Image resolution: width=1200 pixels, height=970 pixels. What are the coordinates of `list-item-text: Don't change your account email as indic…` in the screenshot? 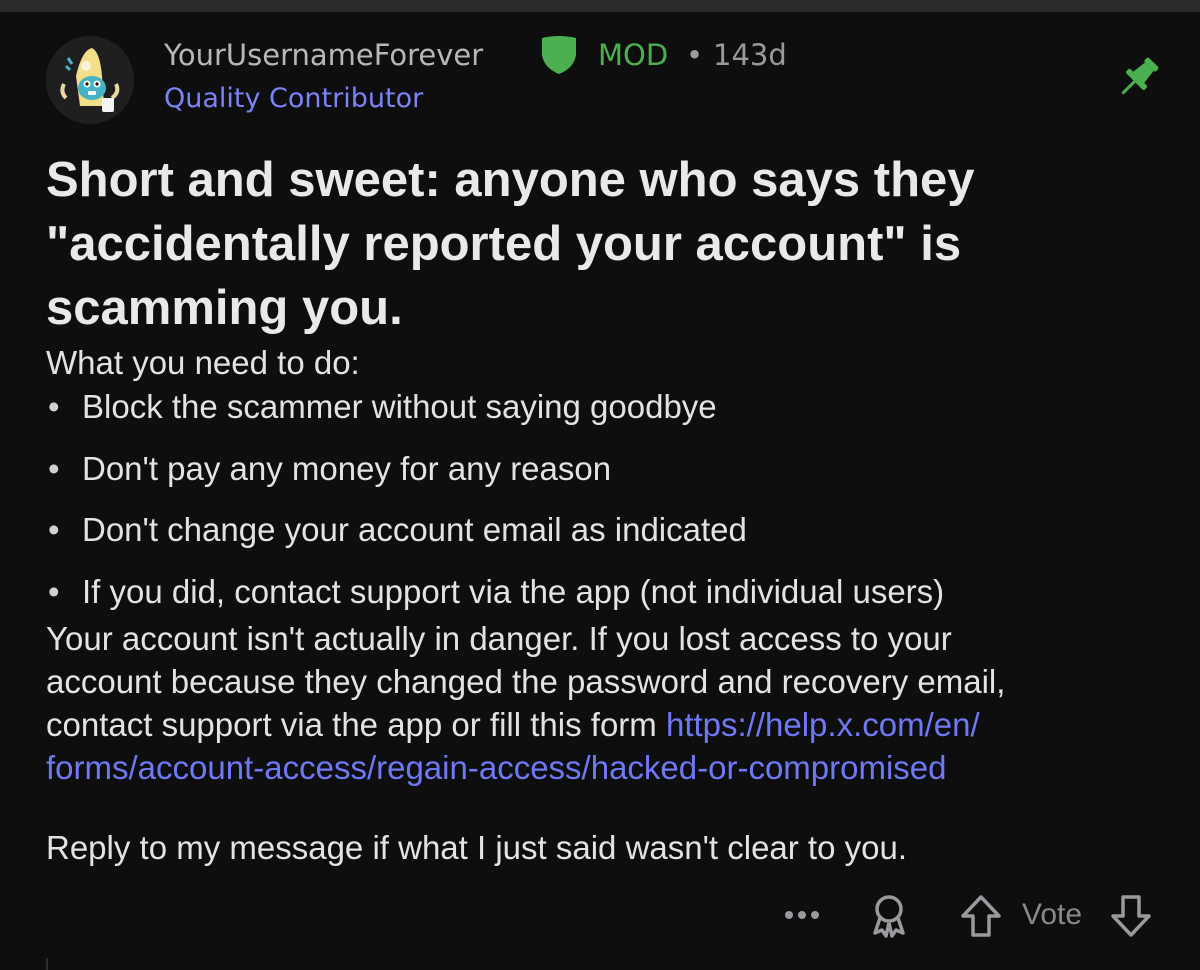 It's located at (414, 529).